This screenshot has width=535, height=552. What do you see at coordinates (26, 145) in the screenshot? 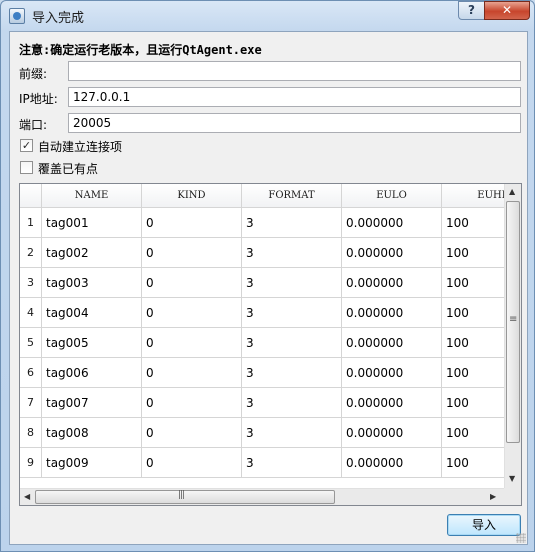
I see `auto-connect-checkbox: ✓` at bounding box center [26, 145].